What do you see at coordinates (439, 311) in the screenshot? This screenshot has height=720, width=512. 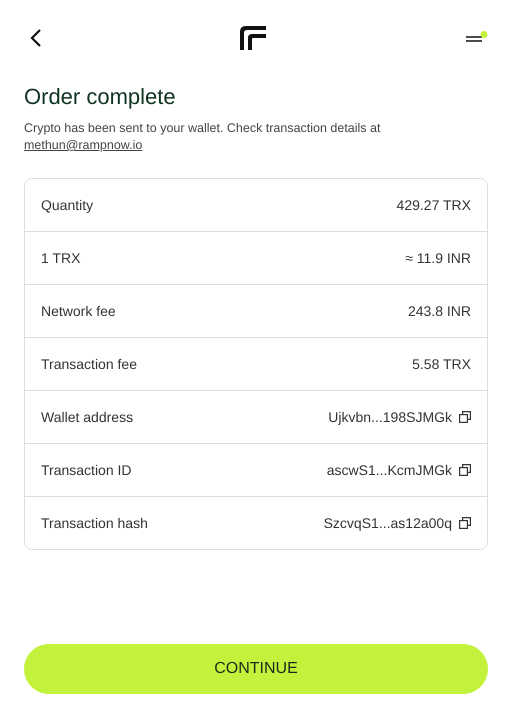 I see `detail-value: 243.8 INR` at bounding box center [439, 311].